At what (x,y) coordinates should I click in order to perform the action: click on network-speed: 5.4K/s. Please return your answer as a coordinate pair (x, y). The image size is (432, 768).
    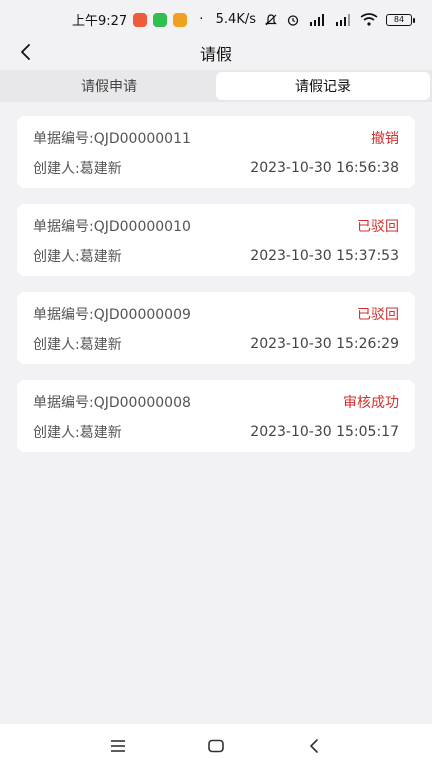
    Looking at the image, I should click on (235, 19).